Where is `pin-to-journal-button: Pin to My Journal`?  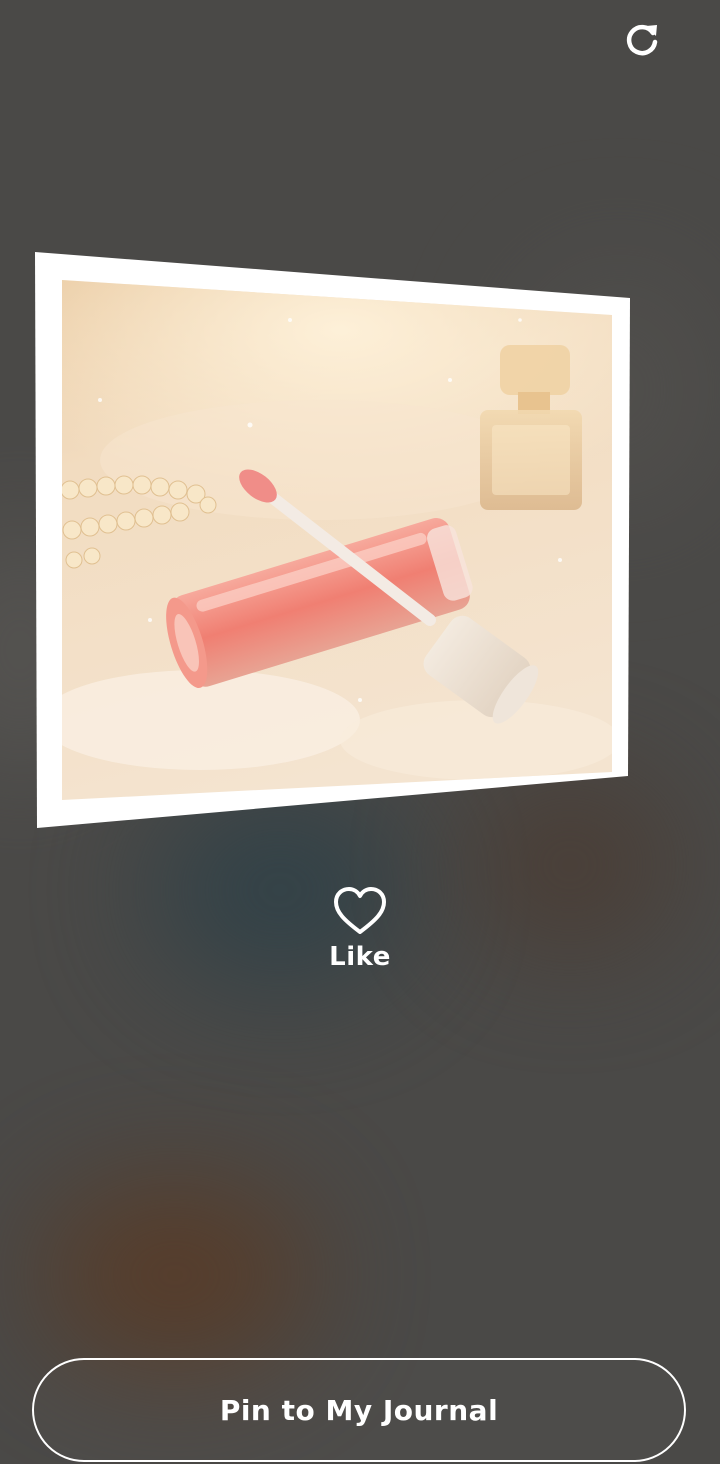
pin-to-journal-button: Pin to My Journal is located at coordinates (359, 1410).